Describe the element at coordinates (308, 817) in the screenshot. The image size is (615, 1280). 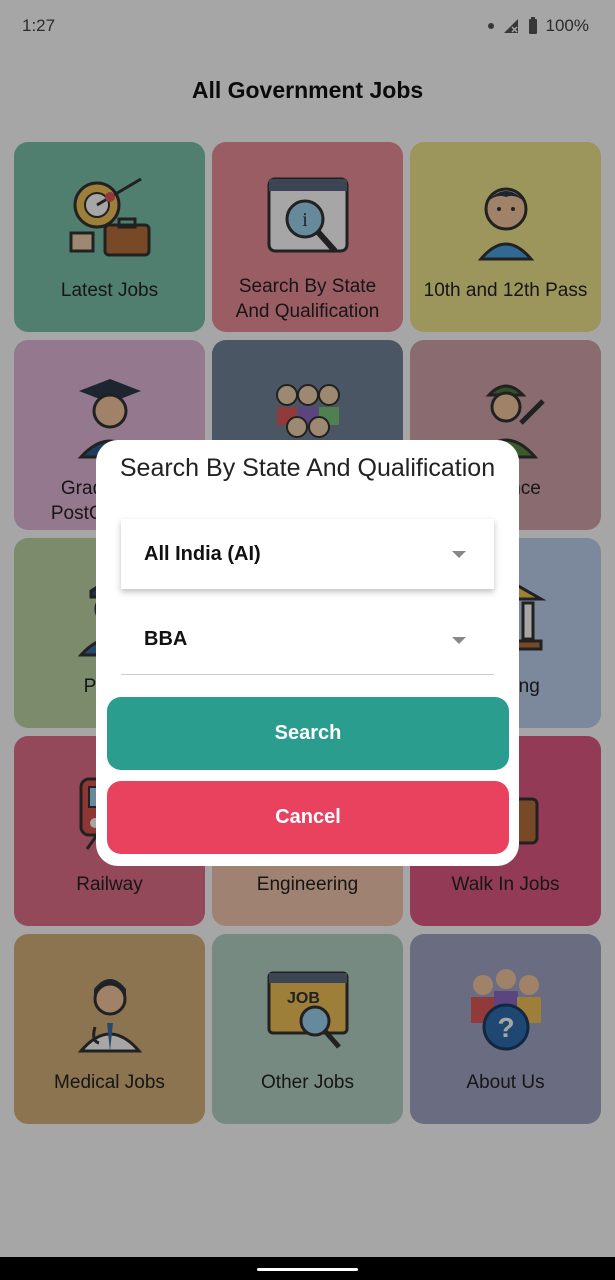
I see `cancel-button: Cancel` at that location.